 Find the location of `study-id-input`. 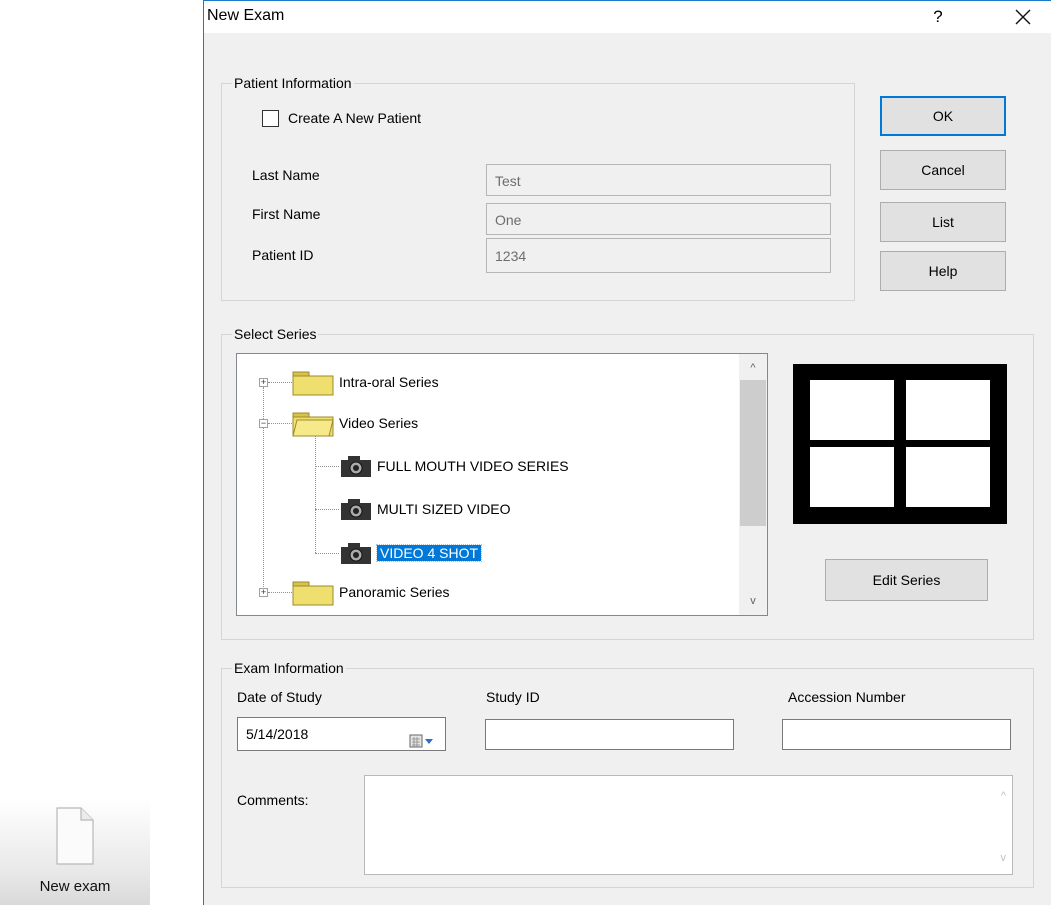

study-id-input is located at coordinates (609, 734).